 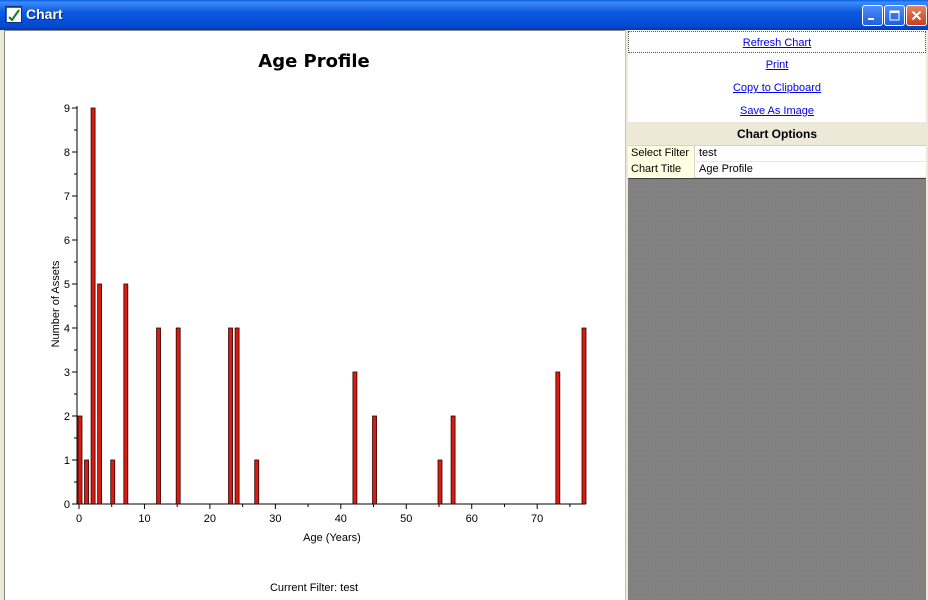 I want to click on x-tick-label: 50, so click(x=406, y=519).